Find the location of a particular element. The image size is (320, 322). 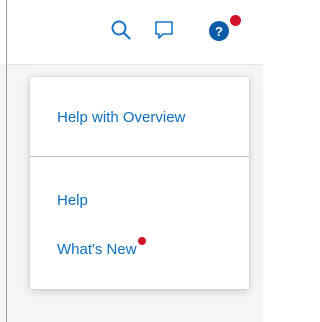

search-button is located at coordinates (121, 30).